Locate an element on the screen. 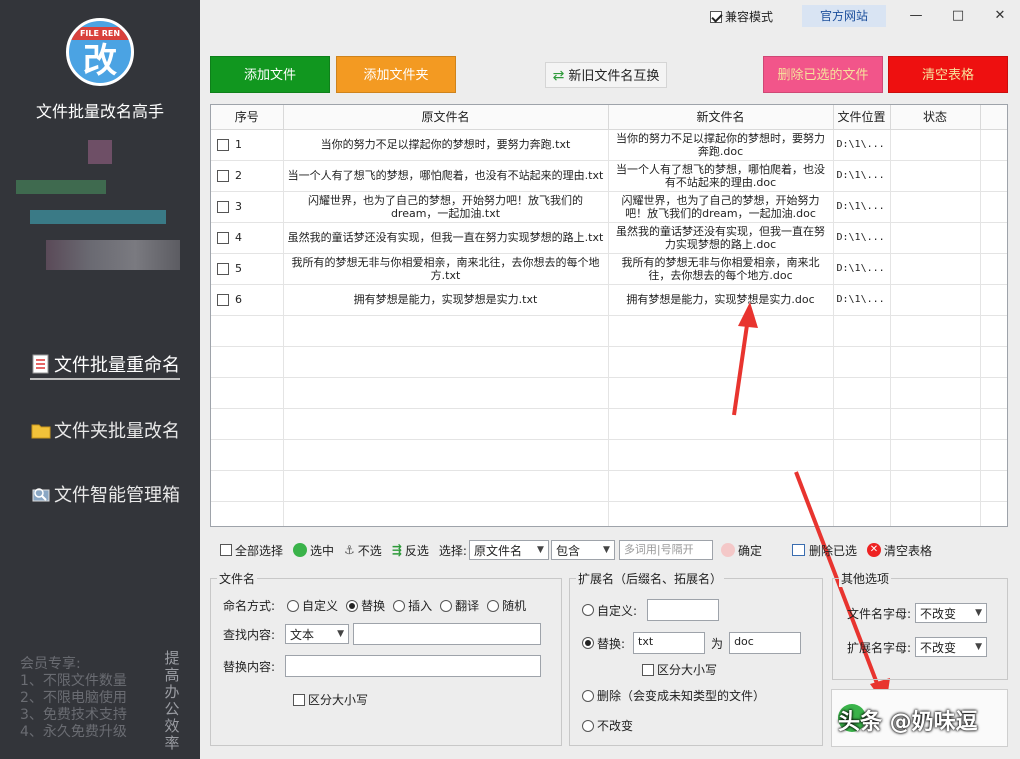 This screenshot has height=759, width=1020. delete-selected-label: 删除已选 is located at coordinates (832, 550).